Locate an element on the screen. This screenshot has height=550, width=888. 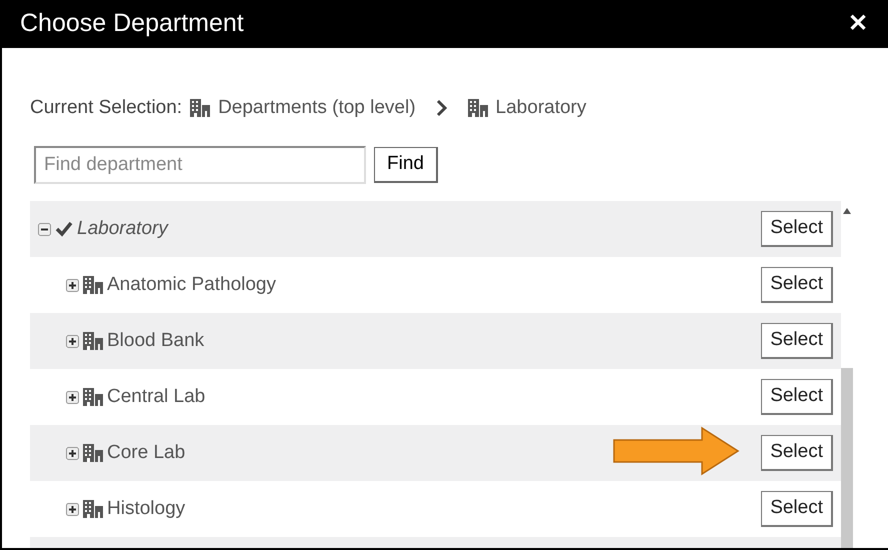
tree-row: Laboratory Select is located at coordinates (435, 229).